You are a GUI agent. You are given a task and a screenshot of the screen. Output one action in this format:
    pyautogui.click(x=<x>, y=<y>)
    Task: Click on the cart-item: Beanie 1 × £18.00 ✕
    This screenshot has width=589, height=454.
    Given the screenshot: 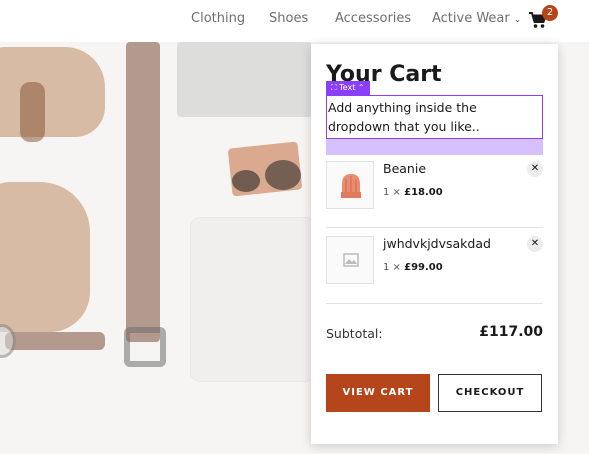 What is the action you would take?
    pyautogui.click(x=434, y=194)
    